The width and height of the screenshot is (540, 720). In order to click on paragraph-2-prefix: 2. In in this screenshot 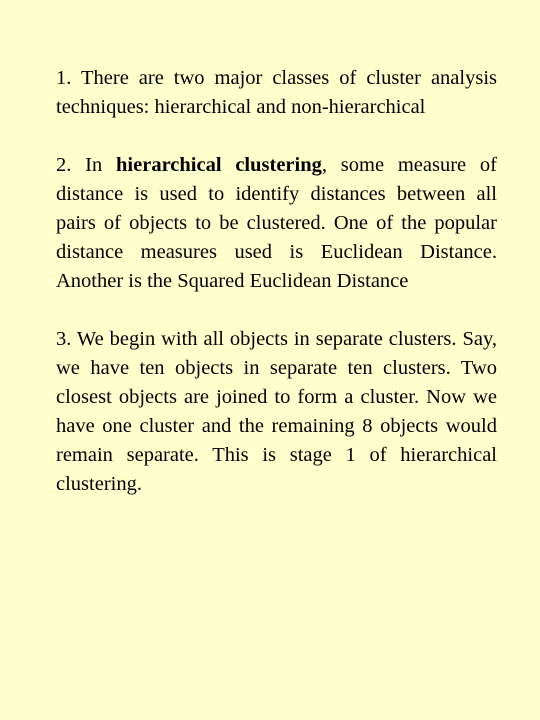, I will do `click(86, 165)`.